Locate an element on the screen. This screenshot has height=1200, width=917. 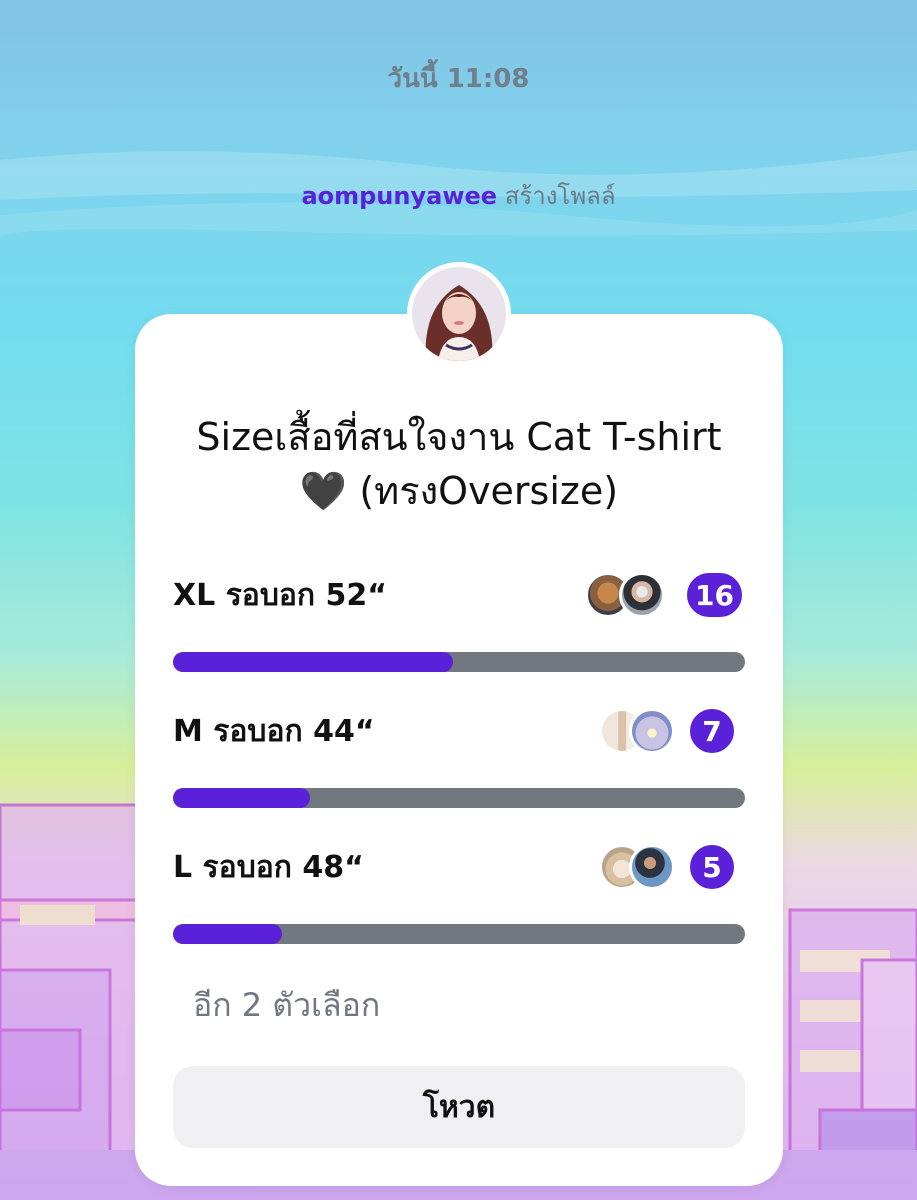
timestamp: วันนี้ 11:08 is located at coordinates (458, 79).